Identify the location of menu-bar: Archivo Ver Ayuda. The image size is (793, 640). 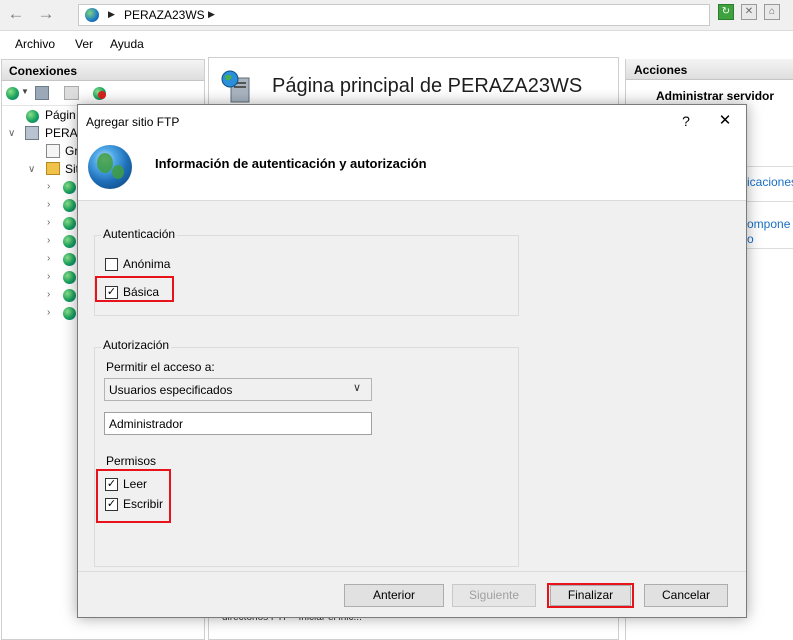
(396, 44).